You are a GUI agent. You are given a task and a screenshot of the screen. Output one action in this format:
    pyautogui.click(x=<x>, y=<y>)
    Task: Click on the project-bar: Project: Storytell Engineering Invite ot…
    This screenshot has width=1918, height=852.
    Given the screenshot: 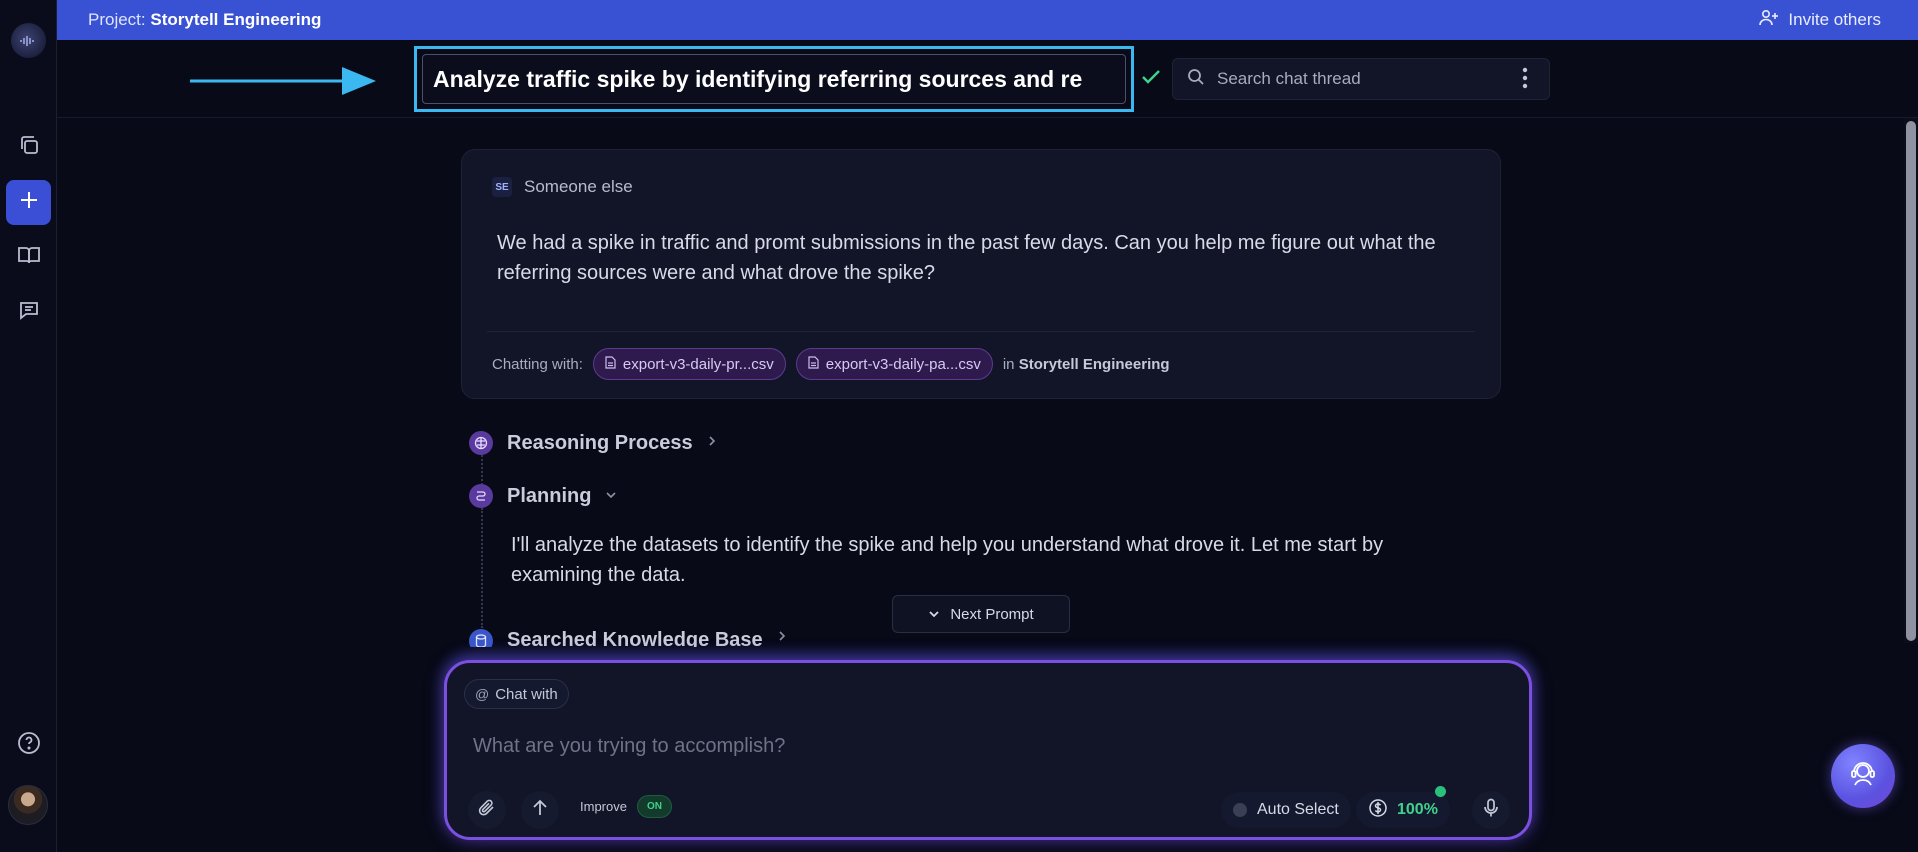 What is the action you would take?
    pyautogui.click(x=987, y=20)
    